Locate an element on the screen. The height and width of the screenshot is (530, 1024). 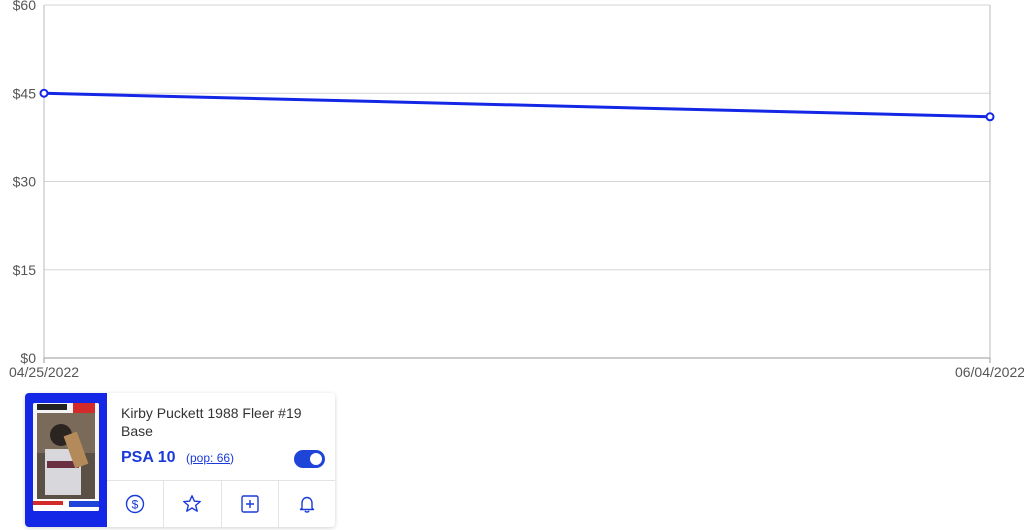
x-tick-label: 06/04/2022 is located at coordinates (989, 372).